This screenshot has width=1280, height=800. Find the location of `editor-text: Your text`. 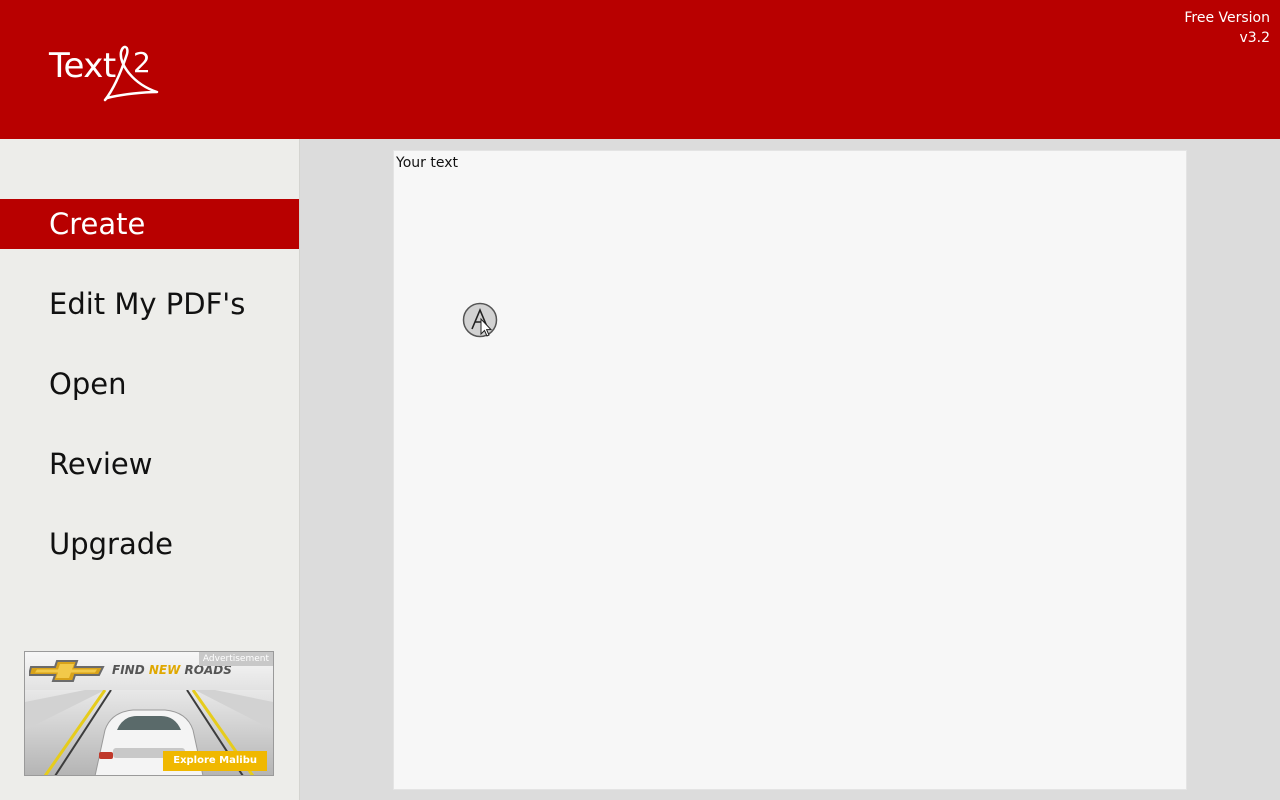

editor-text: Your text is located at coordinates (427, 163).